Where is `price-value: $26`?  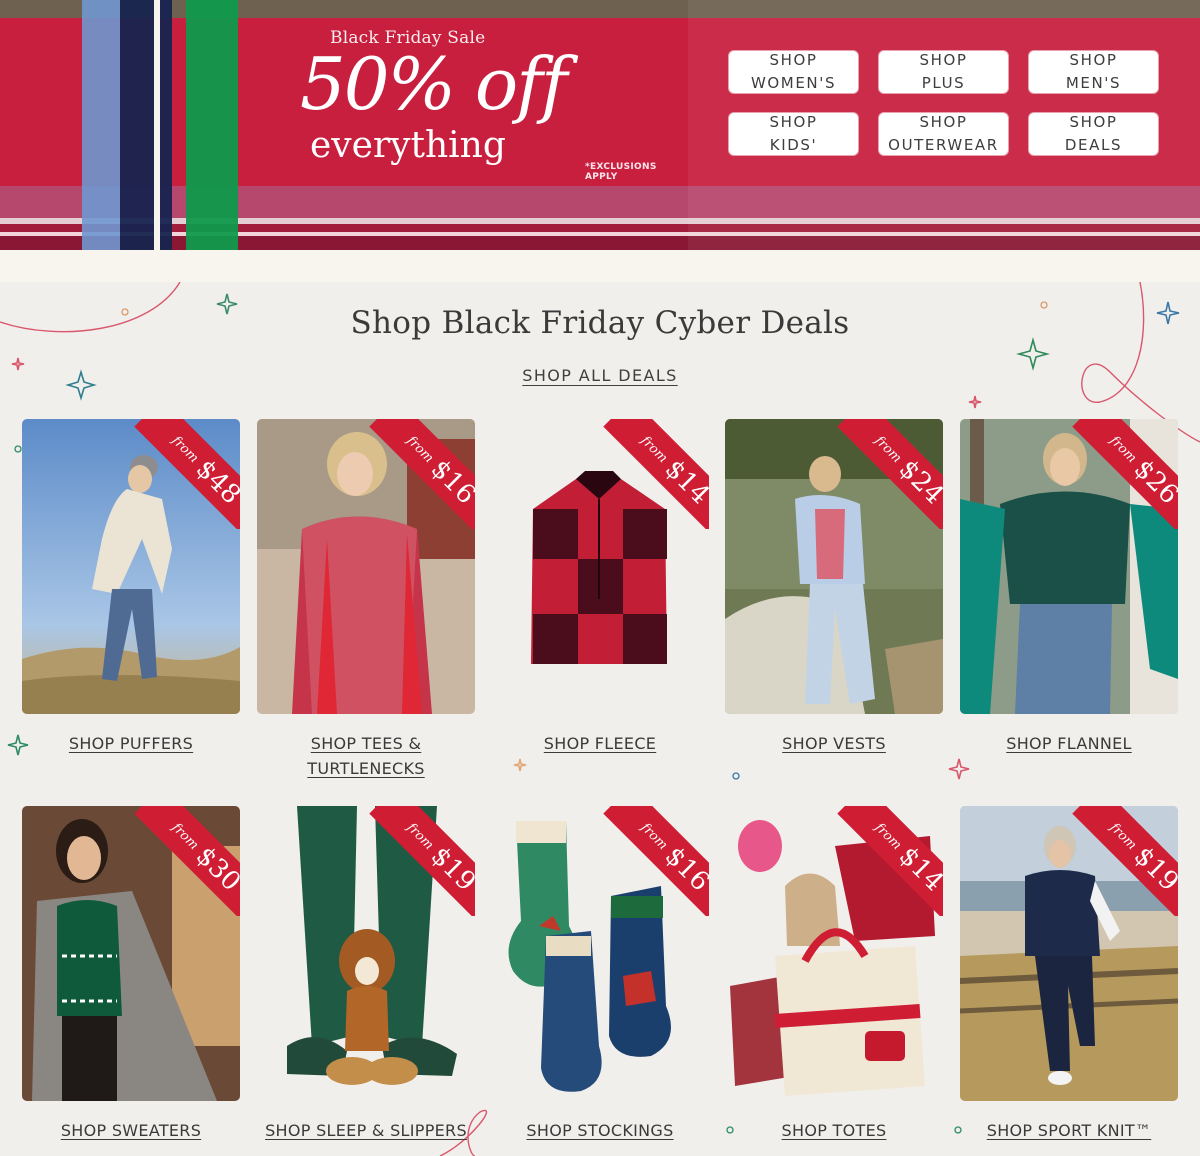 price-value: $26 is located at coordinates (1152, 482).